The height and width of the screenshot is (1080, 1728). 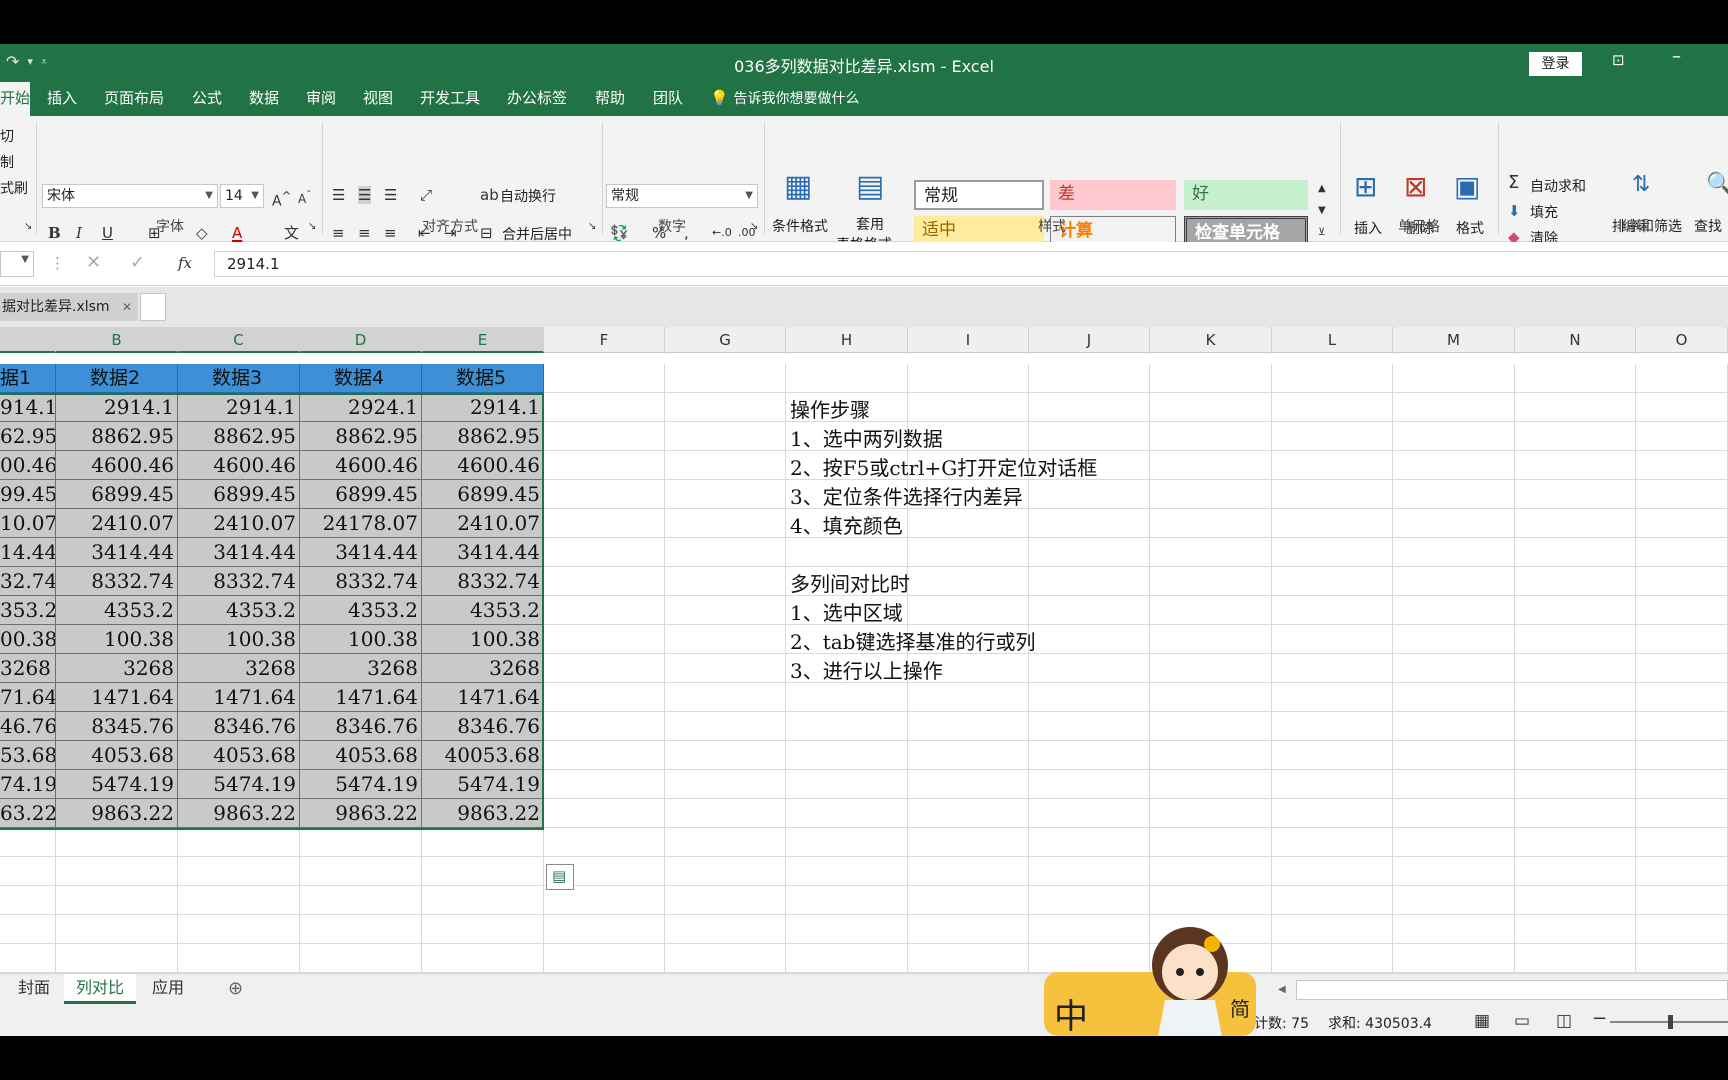 I want to click on data-cell: 8332.74, so click(x=483, y=581).